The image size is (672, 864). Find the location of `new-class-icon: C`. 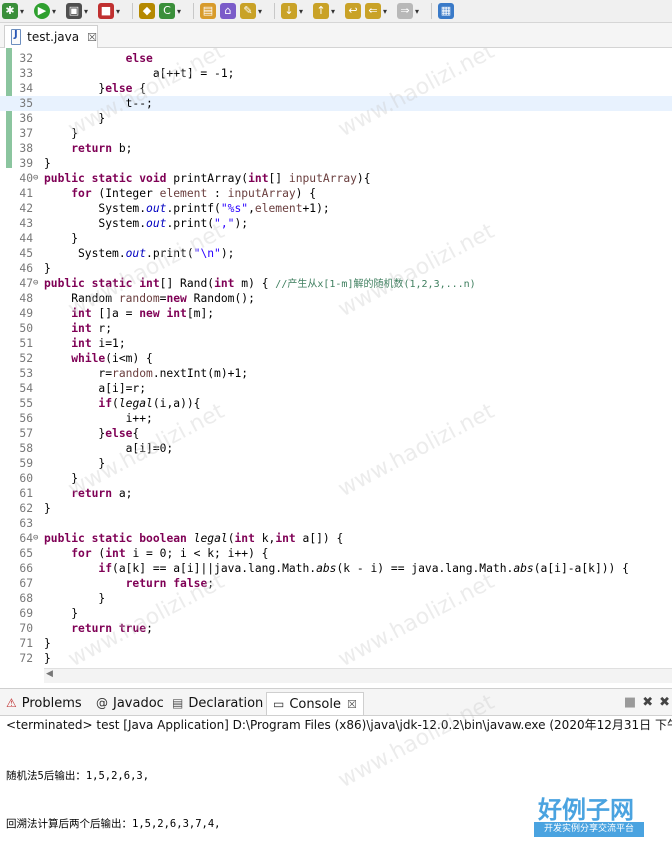

new-class-icon: C is located at coordinates (167, 11).